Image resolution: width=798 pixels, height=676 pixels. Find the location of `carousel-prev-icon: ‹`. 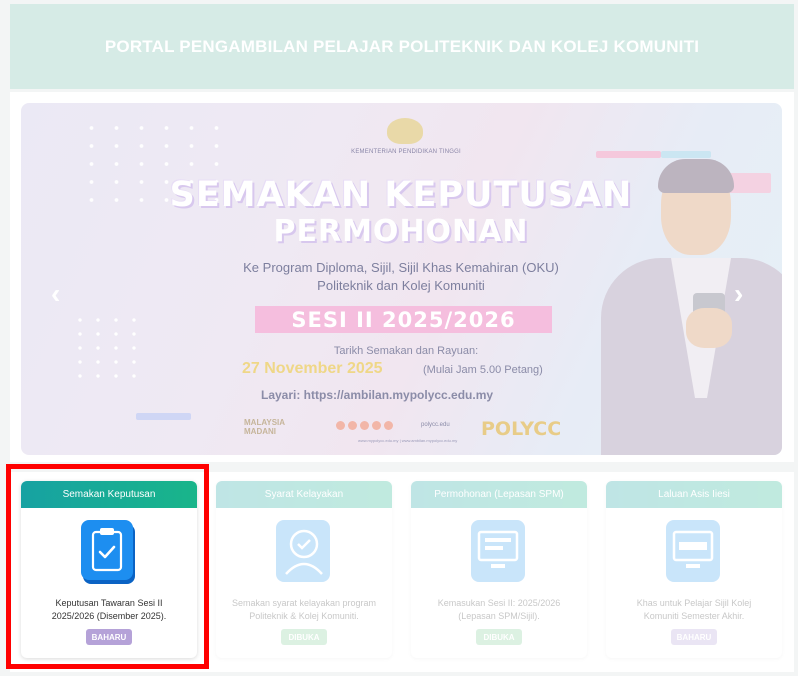

carousel-prev-icon: ‹ is located at coordinates (55, 294).